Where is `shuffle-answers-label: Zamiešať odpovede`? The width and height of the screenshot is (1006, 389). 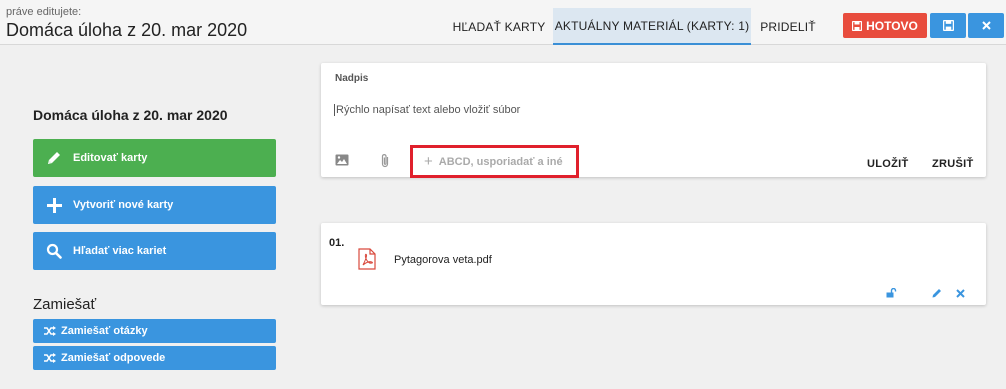 shuffle-answers-label: Zamiešať odpovede is located at coordinates (113, 358).